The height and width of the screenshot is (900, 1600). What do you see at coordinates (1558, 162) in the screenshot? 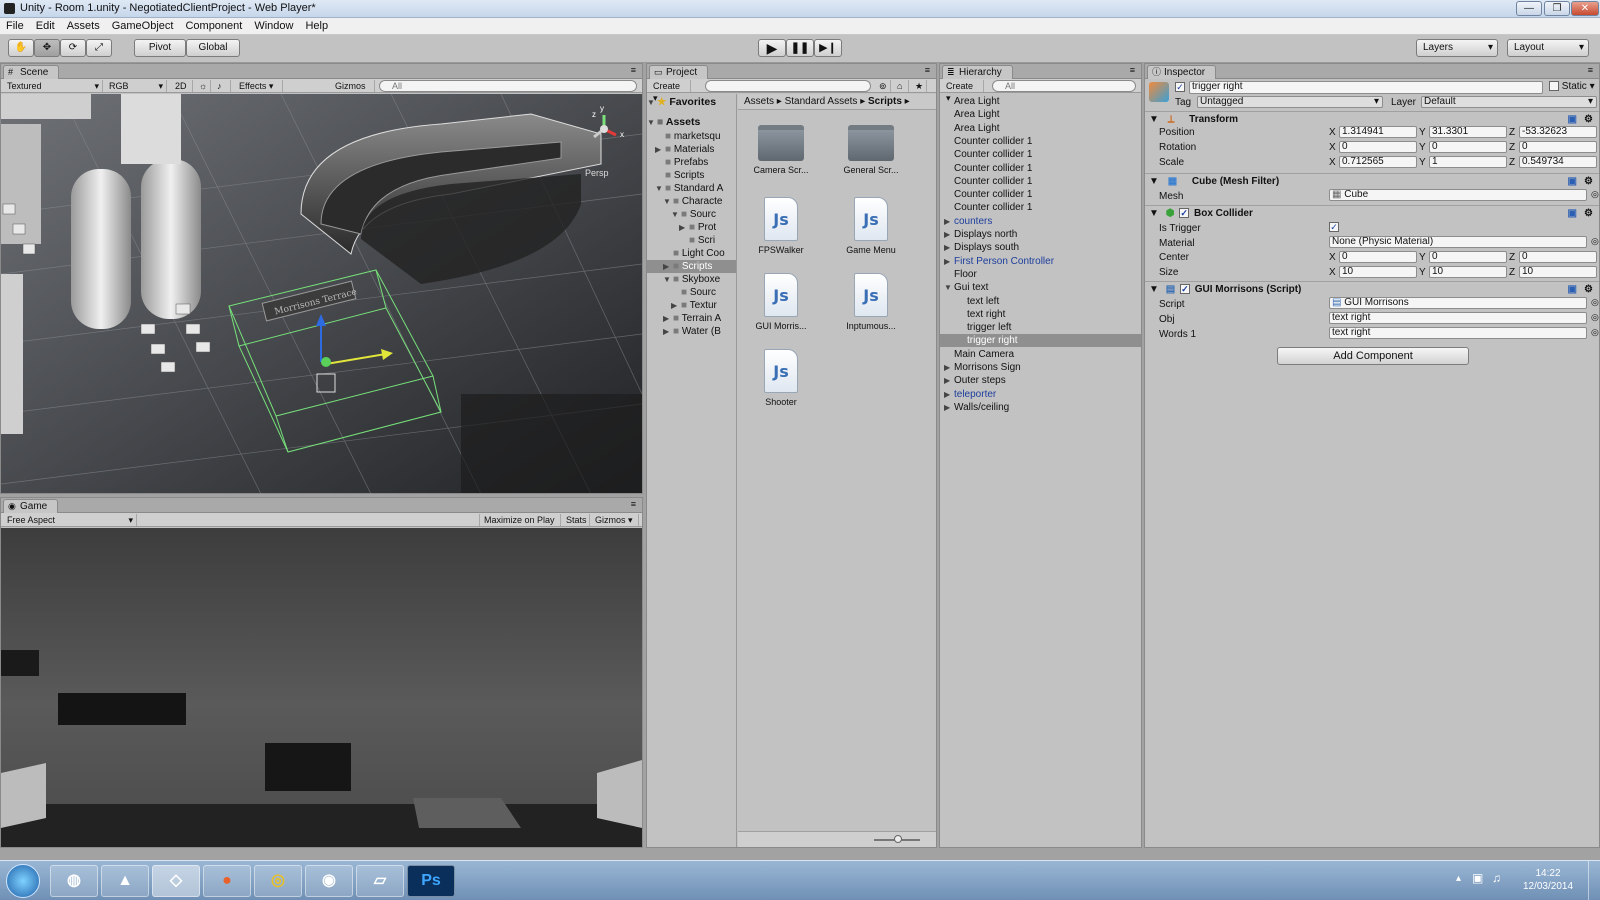
I see `scale-z-field: 0.549734` at bounding box center [1558, 162].